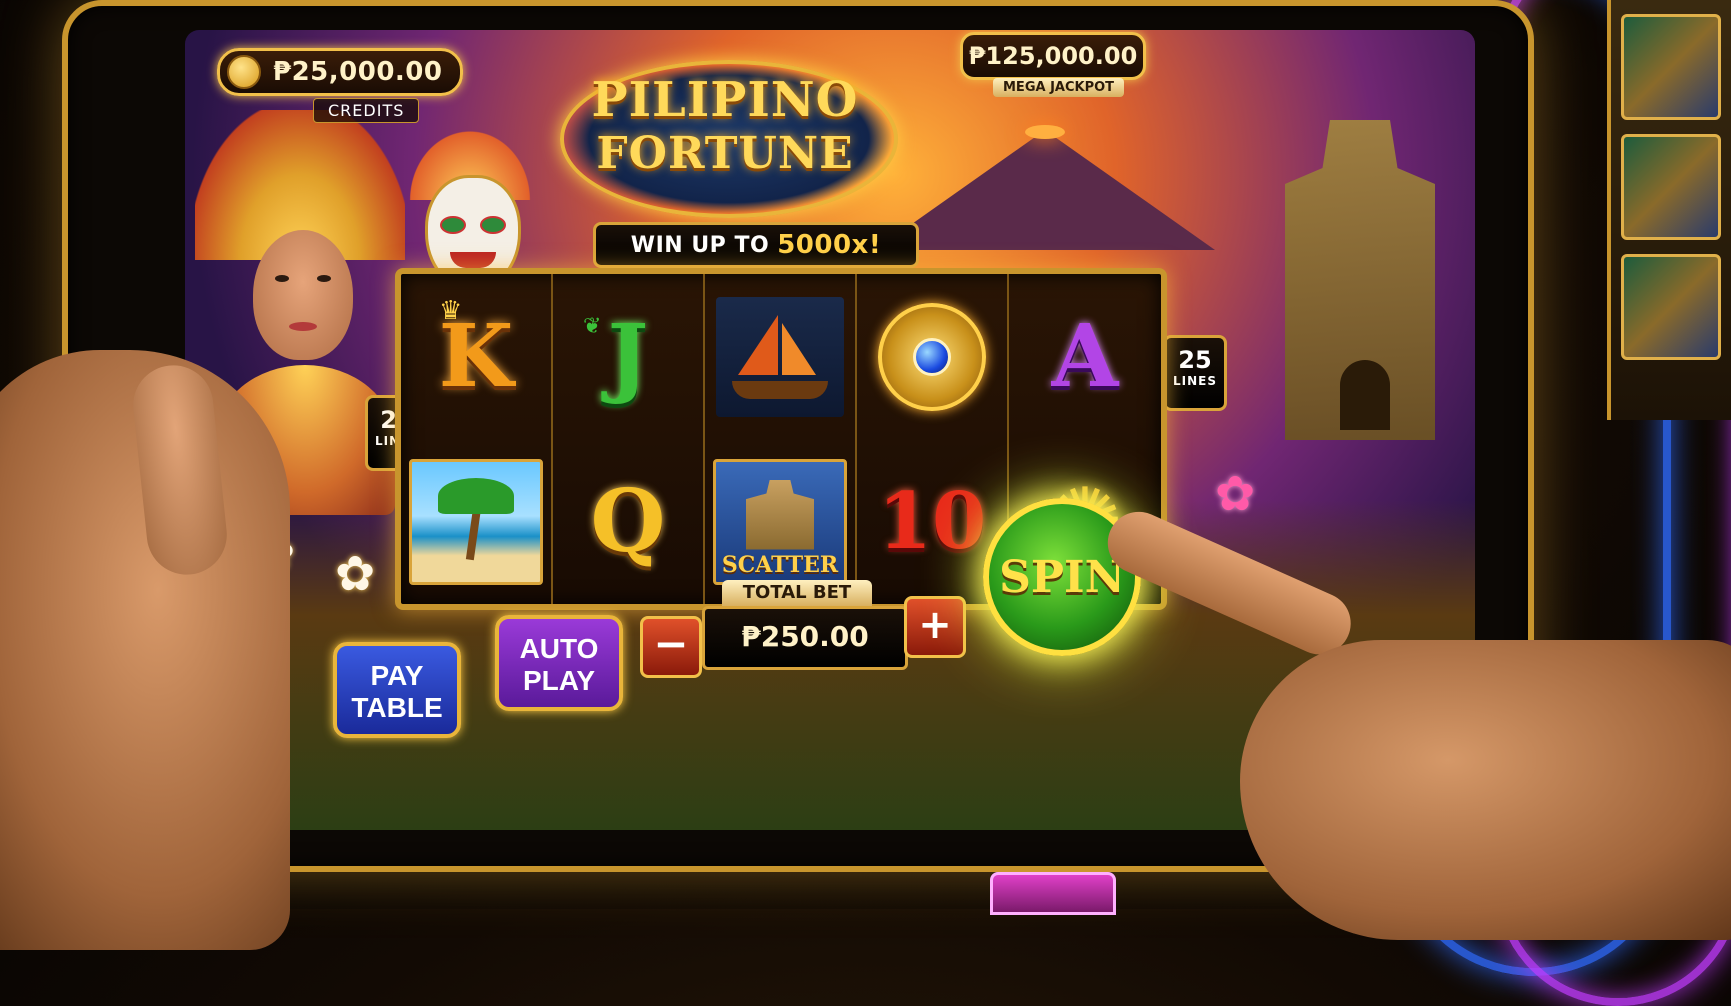 The image size is (1731, 1006). Describe the element at coordinates (1195, 360) in the screenshot. I see `paylines-count: 25` at that location.